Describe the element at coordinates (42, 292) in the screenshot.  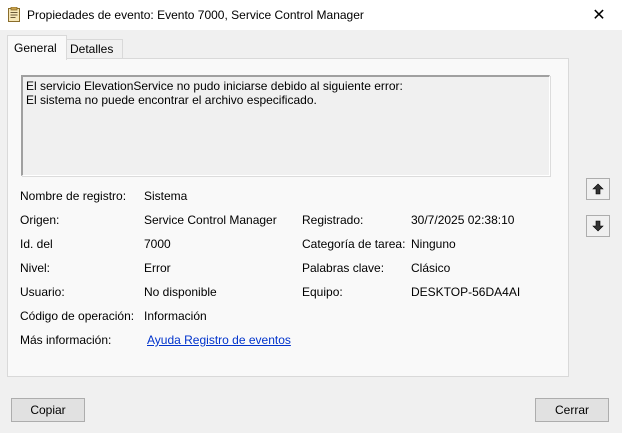
I see `user-label: Usuario:` at that location.